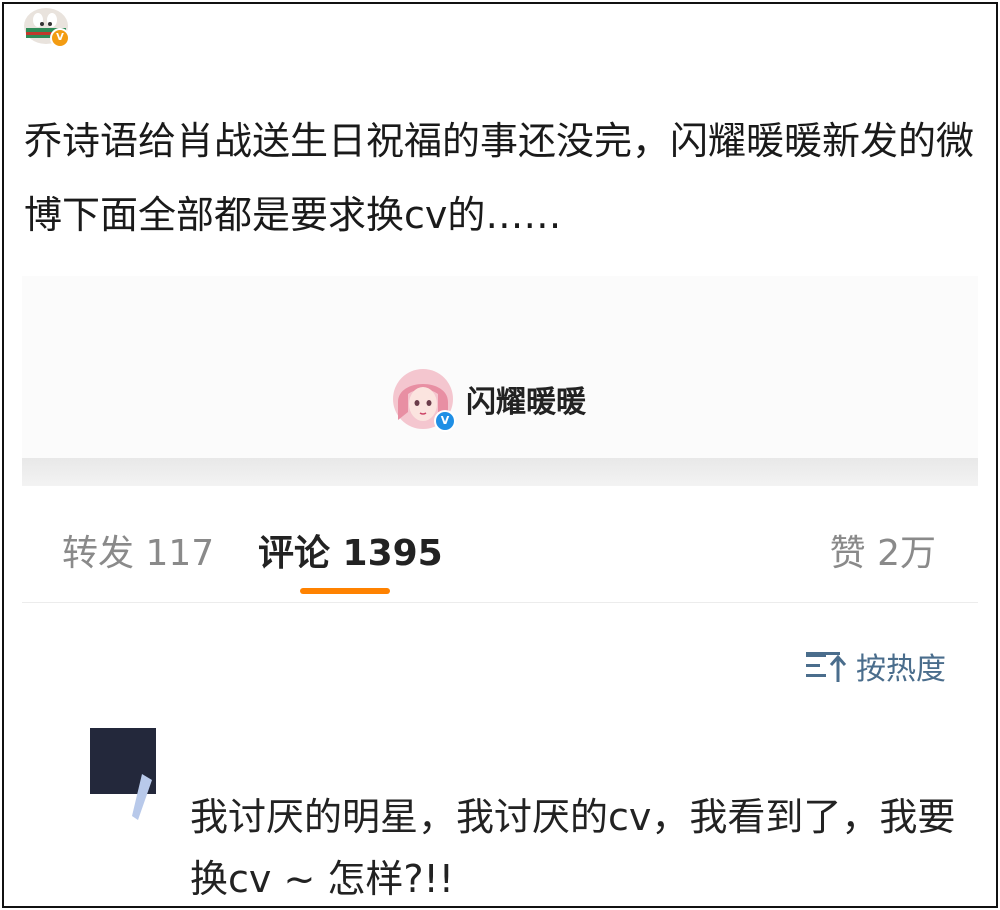  Describe the element at coordinates (901, 669) in the screenshot. I see `sort-label: 按热度` at that location.